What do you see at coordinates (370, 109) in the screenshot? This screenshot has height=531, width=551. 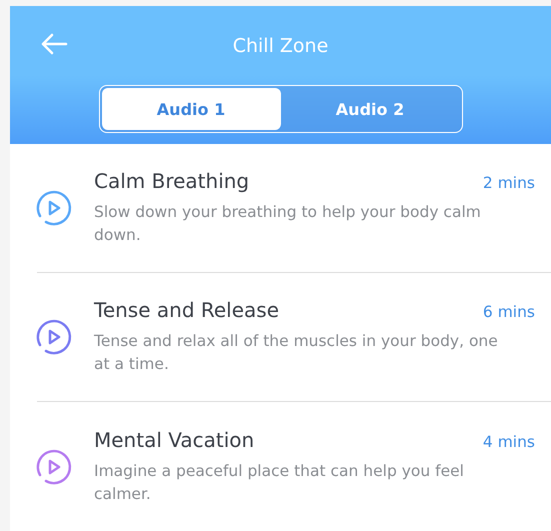 I see `audio-tab: Audio 2` at bounding box center [370, 109].